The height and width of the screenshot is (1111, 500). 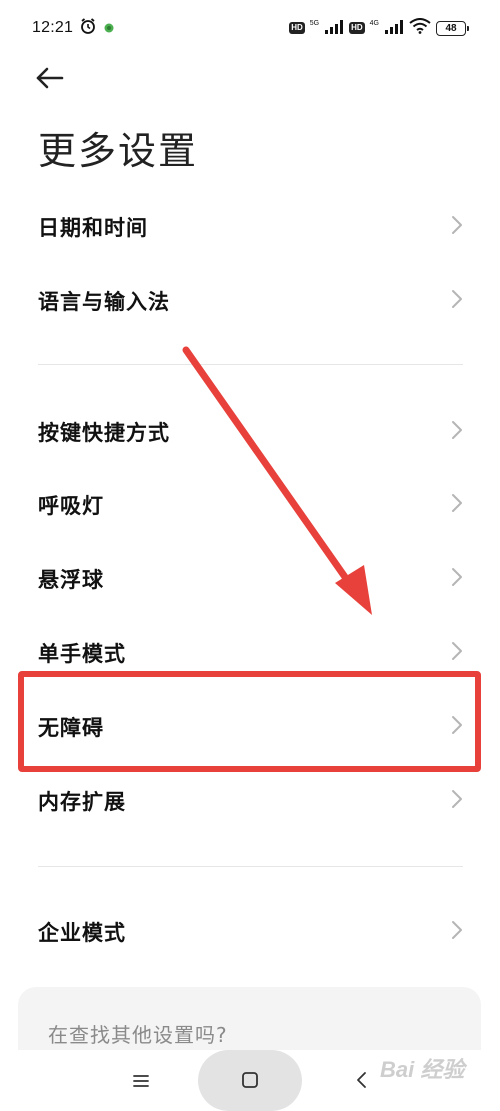 What do you see at coordinates (250, 932) in the screenshot?
I see `list-item-enterprise-mode: 企业模式` at bounding box center [250, 932].